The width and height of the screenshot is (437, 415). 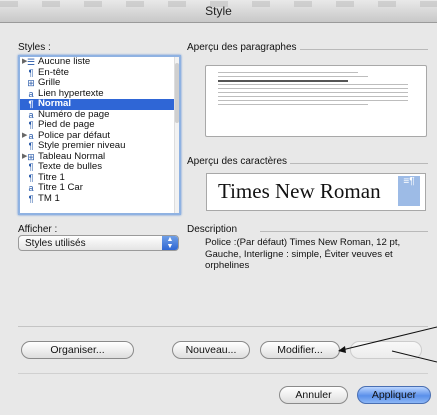 I want to click on styles-list-item-label: Style premier niveau, so click(x=82, y=145).